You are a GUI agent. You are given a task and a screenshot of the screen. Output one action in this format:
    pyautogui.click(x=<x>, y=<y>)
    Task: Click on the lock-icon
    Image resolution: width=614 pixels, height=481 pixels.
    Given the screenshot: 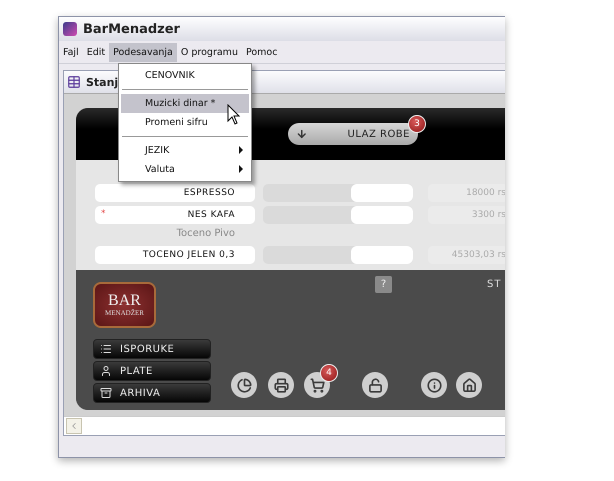 What is the action you would take?
    pyautogui.click(x=375, y=385)
    